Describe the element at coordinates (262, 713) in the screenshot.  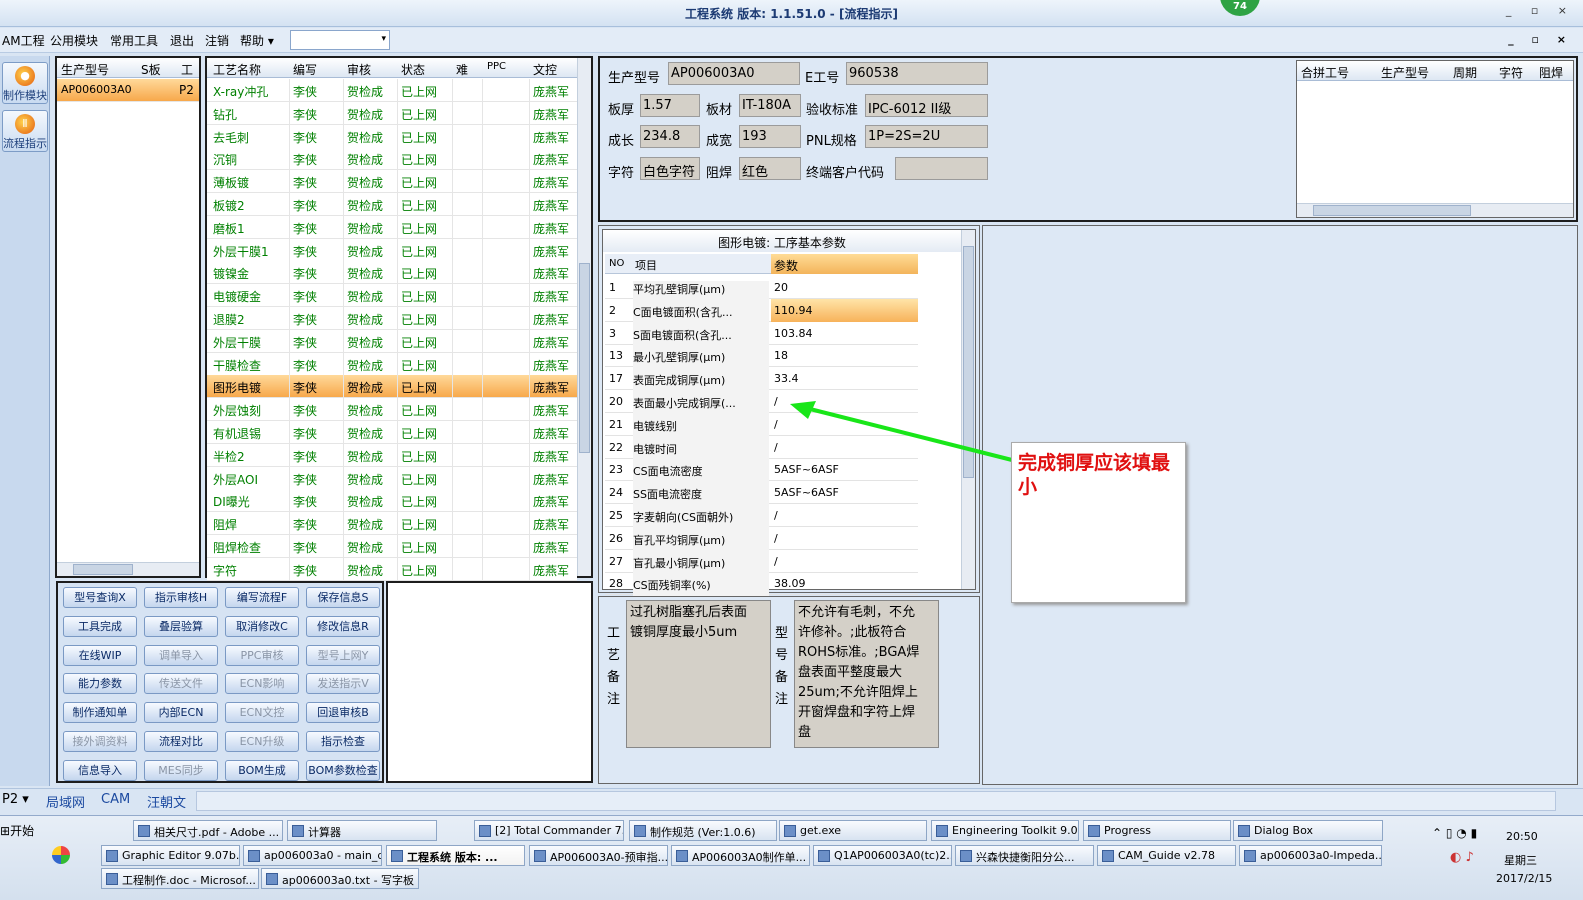
I see `action-button: ECN文控` at that location.